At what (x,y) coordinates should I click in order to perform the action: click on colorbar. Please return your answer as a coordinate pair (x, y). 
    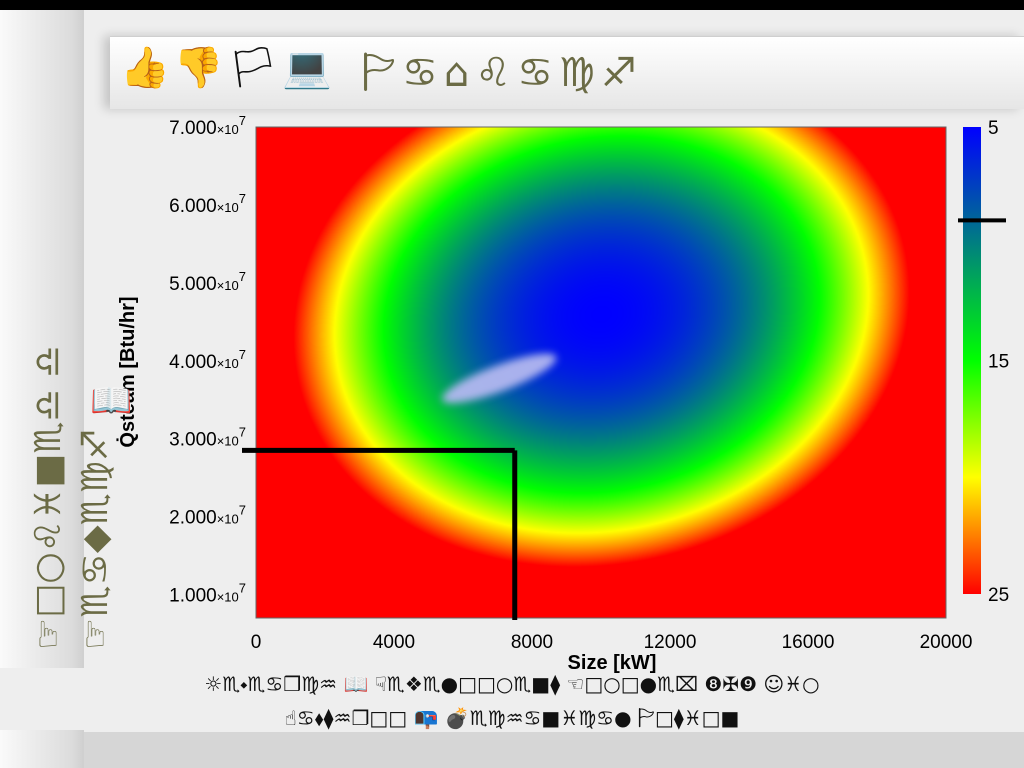
    Looking at the image, I should click on (972, 360).